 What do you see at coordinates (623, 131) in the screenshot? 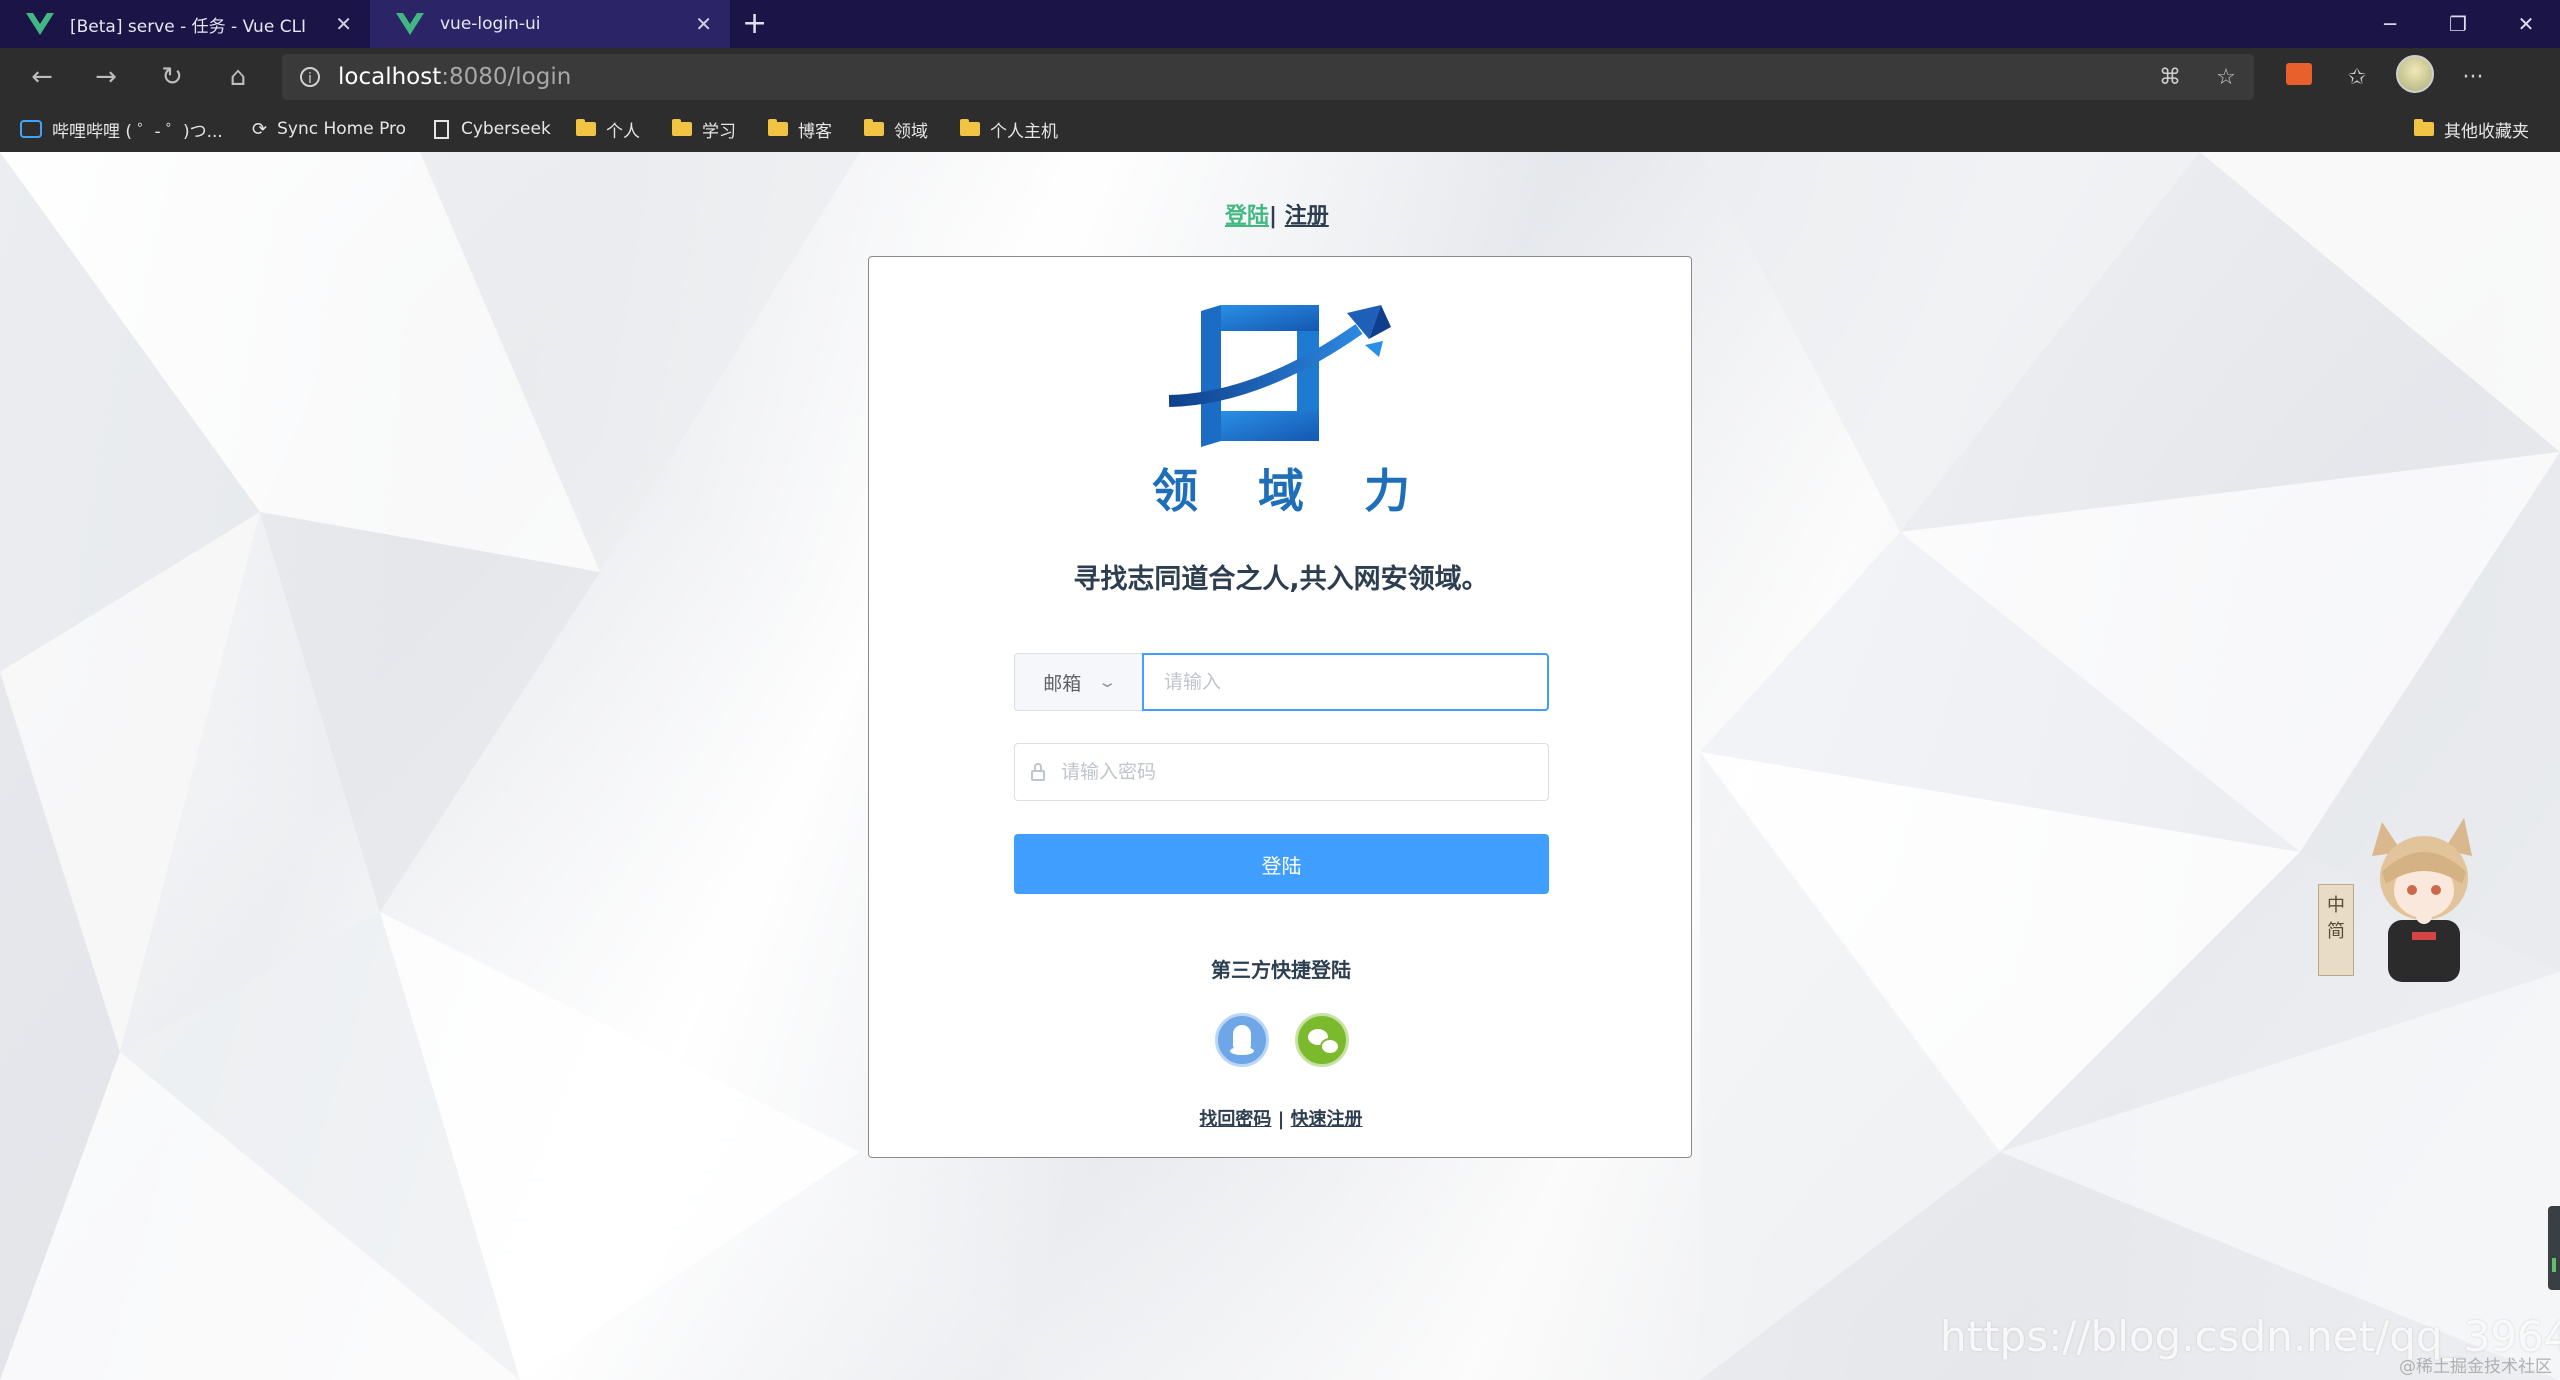
I see `bookmark-label: 个人` at bounding box center [623, 131].